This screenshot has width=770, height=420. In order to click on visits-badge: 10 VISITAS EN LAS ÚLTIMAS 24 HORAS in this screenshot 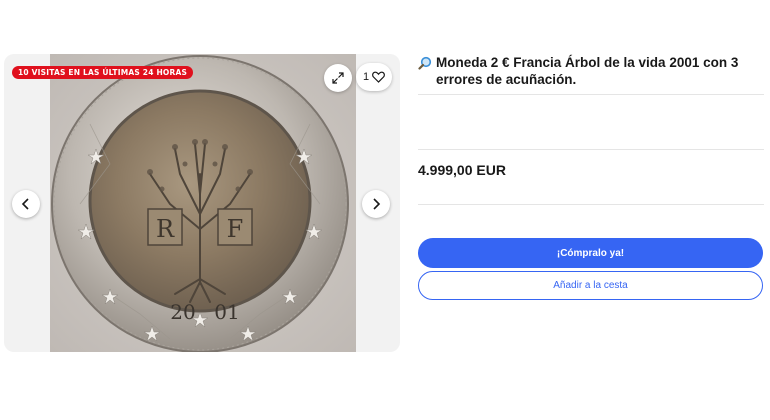, I will do `click(103, 72)`.